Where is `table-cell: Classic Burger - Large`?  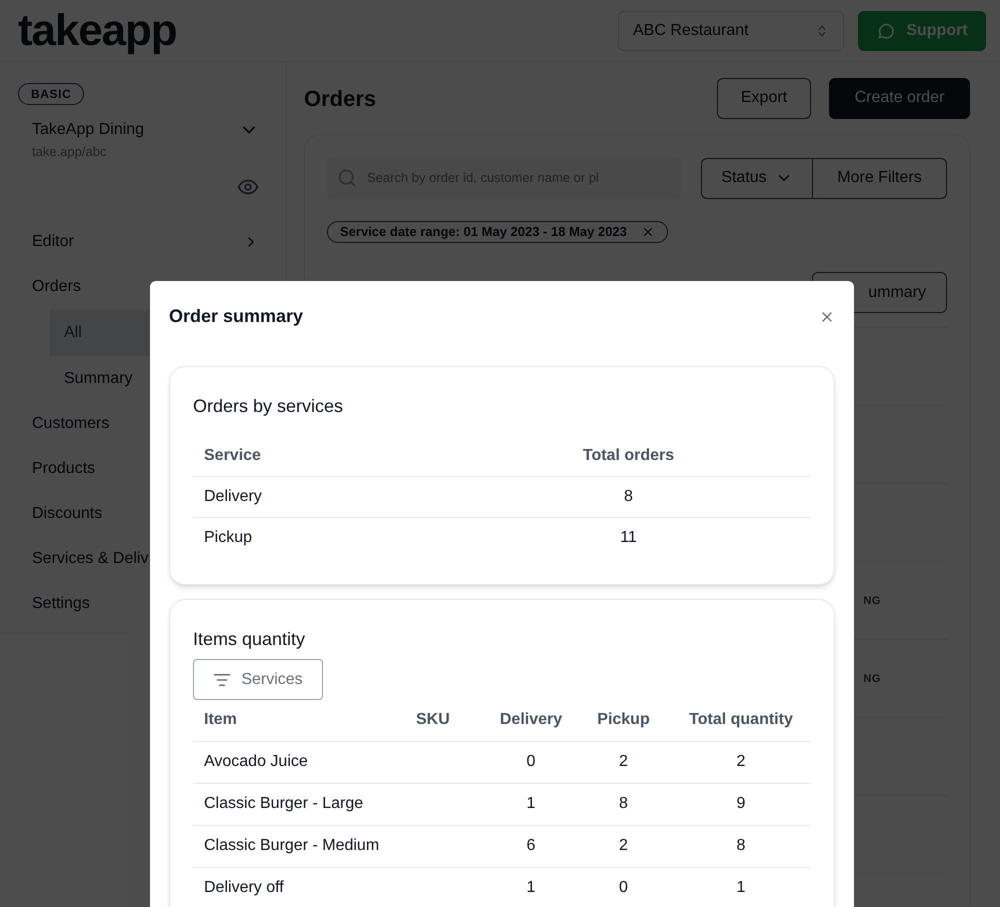 table-cell: Classic Burger - Large is located at coordinates (304, 804).